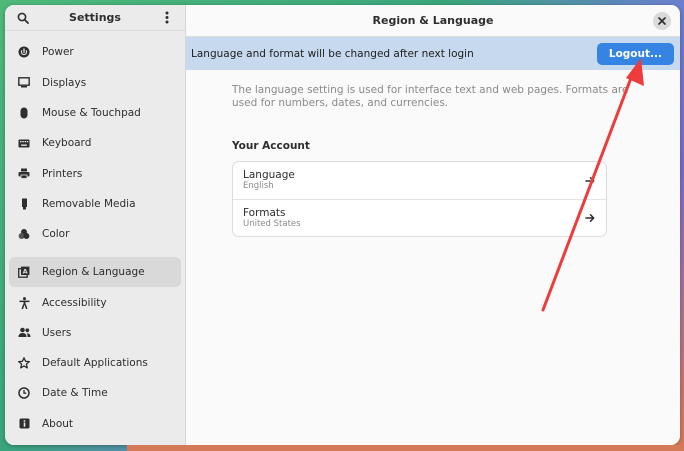  I want to click on row-subtitle: English, so click(258, 186).